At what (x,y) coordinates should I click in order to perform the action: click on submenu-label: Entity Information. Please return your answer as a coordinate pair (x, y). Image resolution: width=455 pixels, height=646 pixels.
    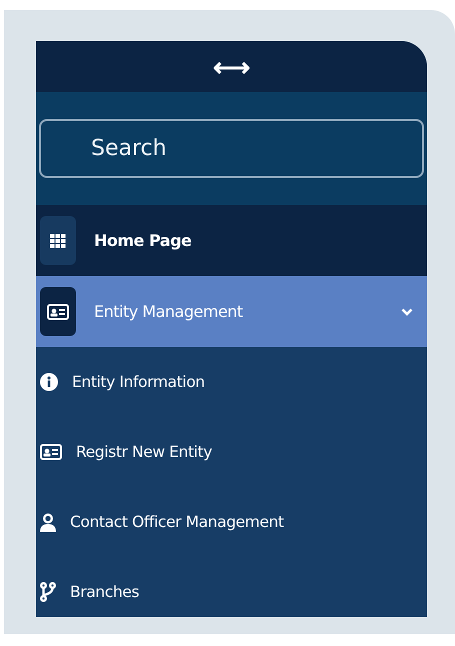
    Looking at the image, I should click on (138, 382).